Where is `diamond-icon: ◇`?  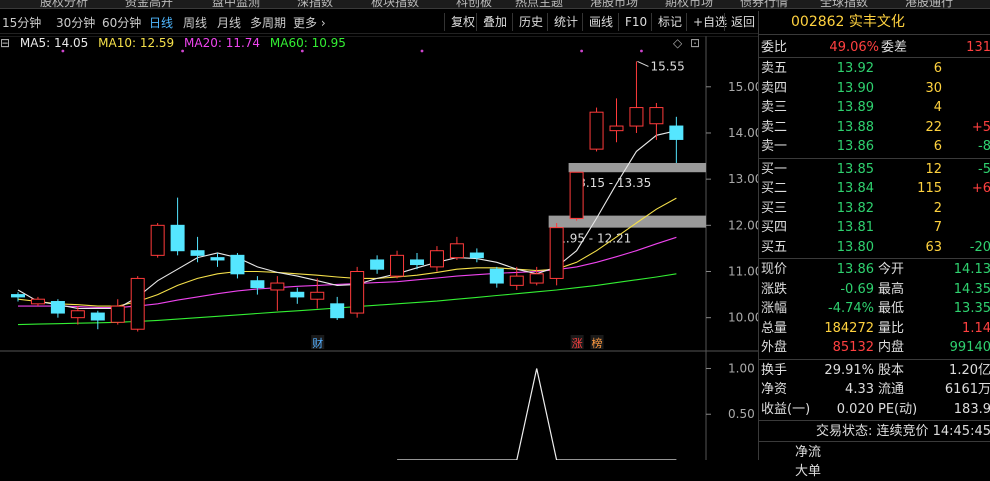 diamond-icon: ◇ is located at coordinates (677, 43).